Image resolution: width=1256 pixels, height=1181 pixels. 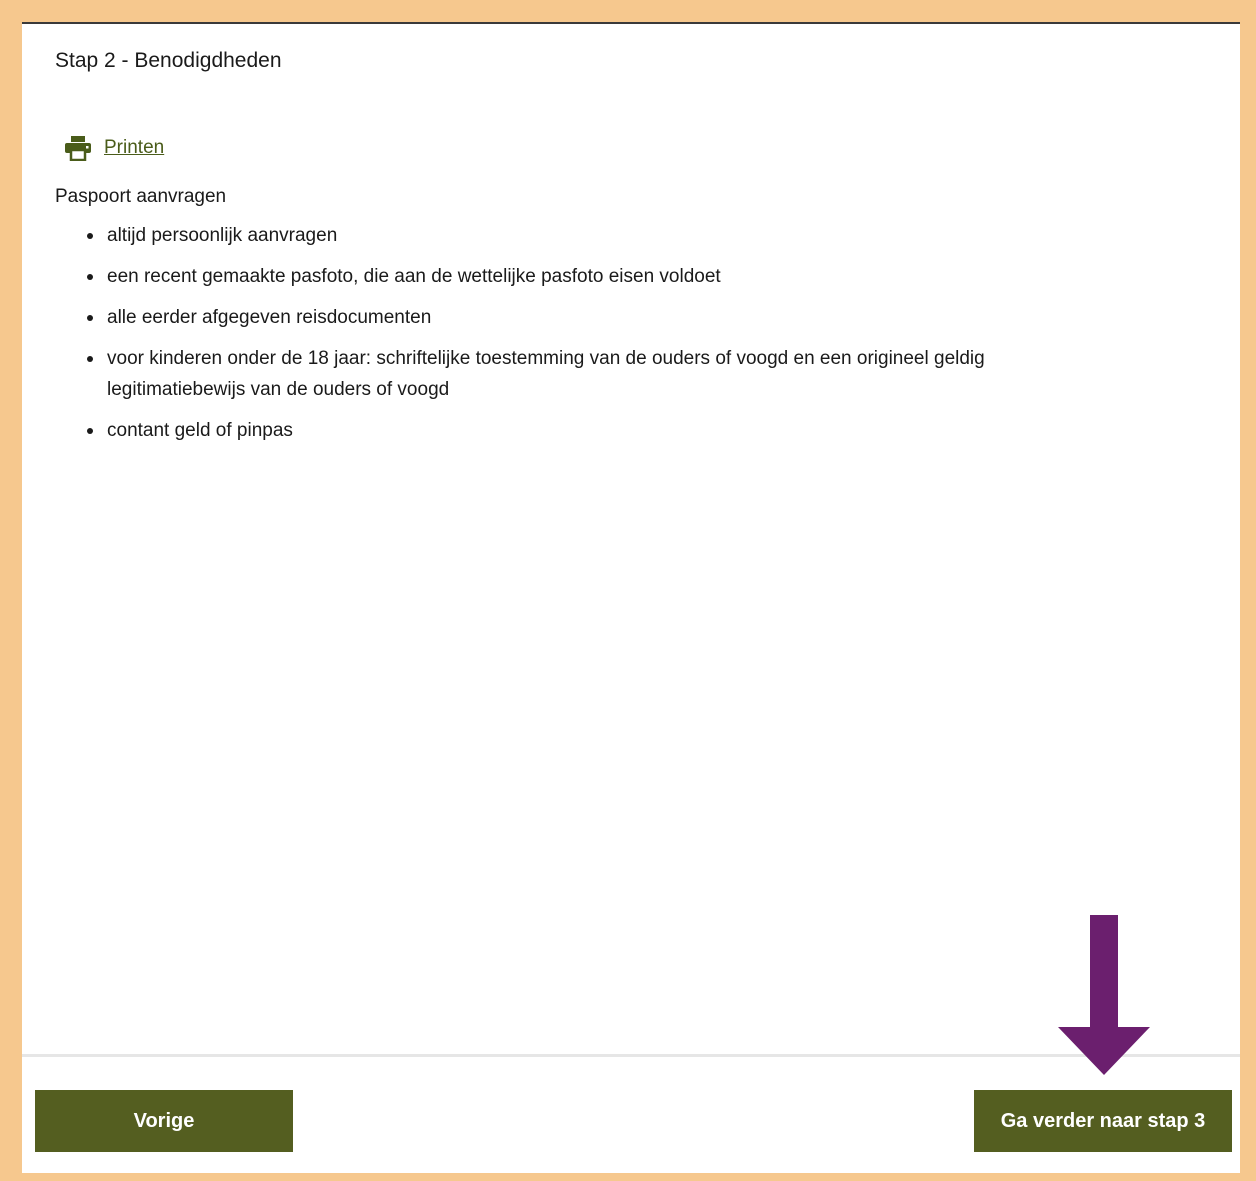 I want to click on list-item: alle eerder afgegeven reisdocumenten, so click(x=601, y=317).